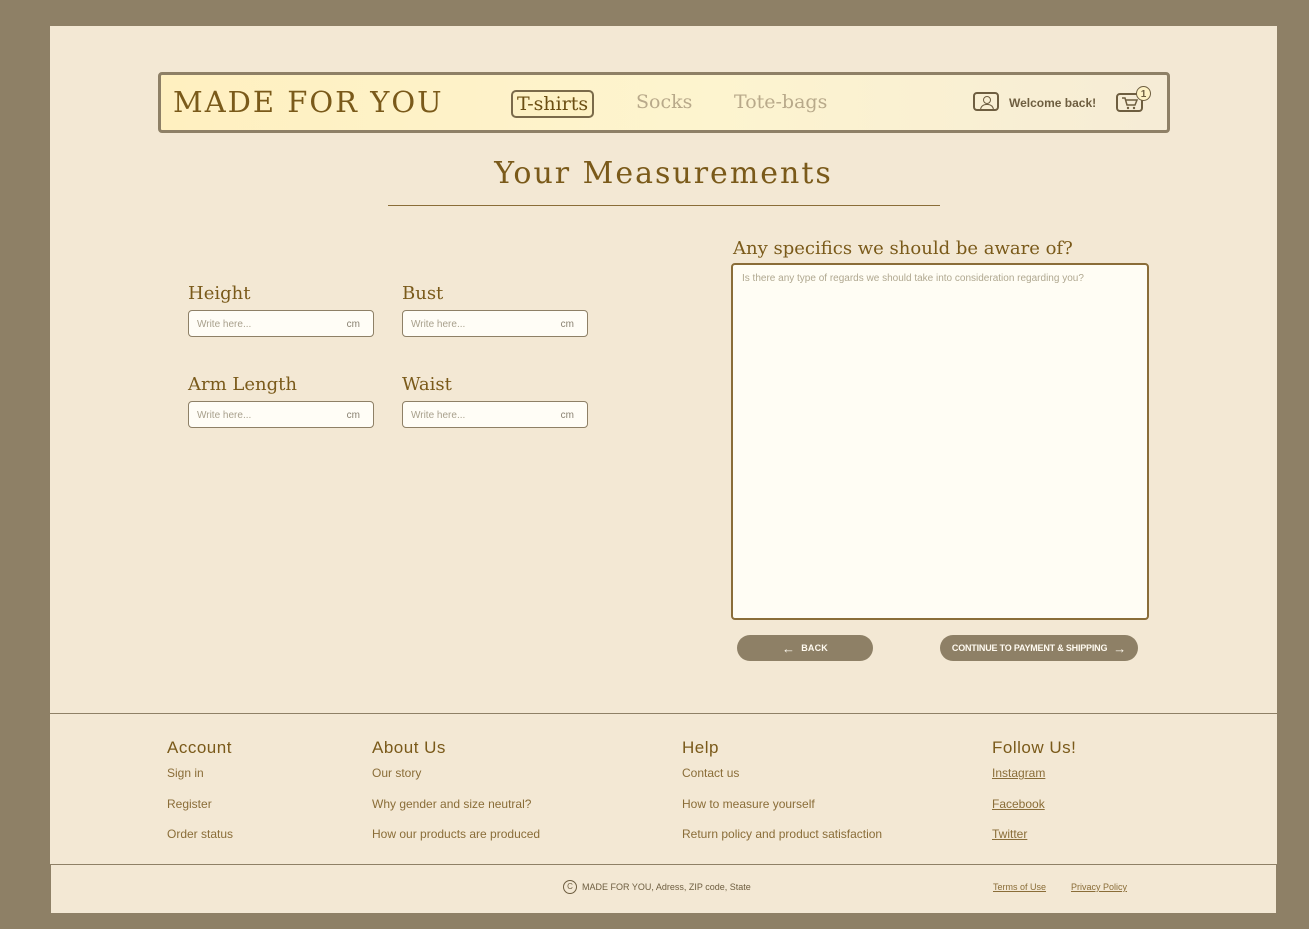 The image size is (1309, 929). I want to click on back-button: ← BACK, so click(805, 648).